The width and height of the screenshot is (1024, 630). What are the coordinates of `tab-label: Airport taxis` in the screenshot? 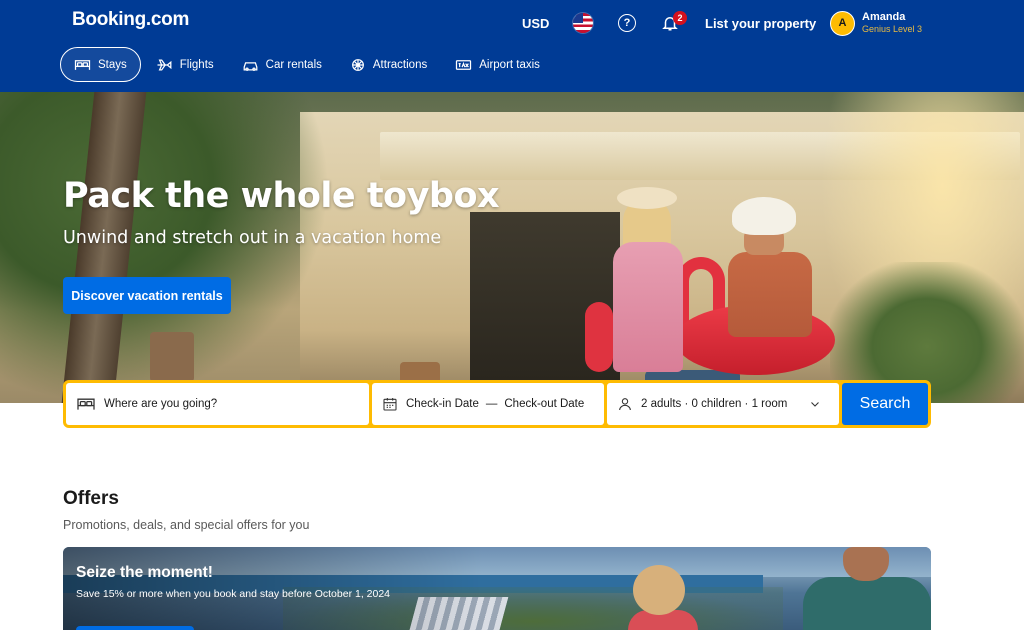 It's located at (509, 64).